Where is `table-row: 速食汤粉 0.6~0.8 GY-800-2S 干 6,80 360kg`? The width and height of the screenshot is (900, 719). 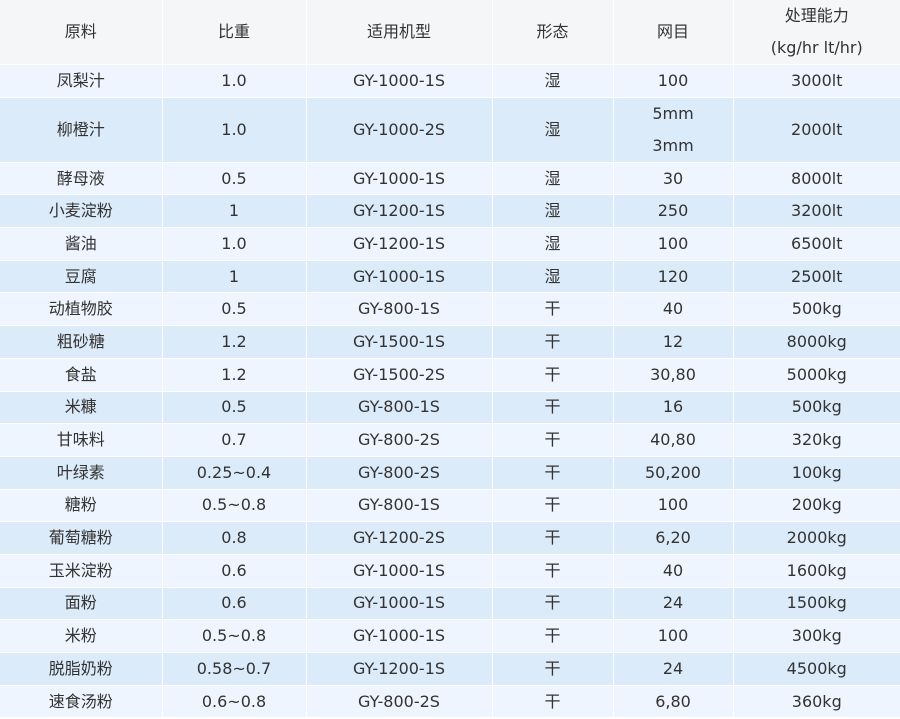
table-row: 速食汤粉 0.6~0.8 GY-800-2S 干 6,80 360kg is located at coordinates (450, 702).